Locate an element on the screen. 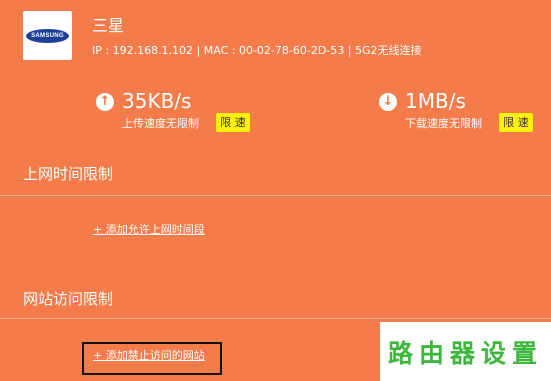 This screenshot has width=551, height=381. download-limit-button: 限 速 is located at coordinates (516, 122).